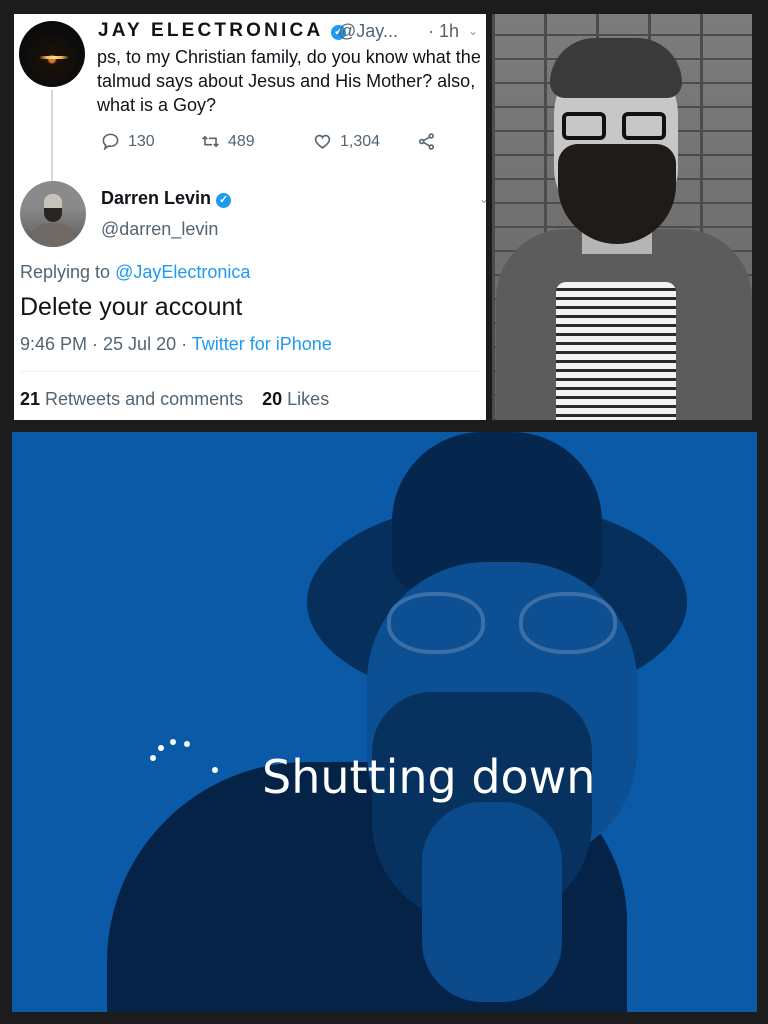 The image size is (768, 1024). I want to click on portrait-glasses-right-lens, so click(644, 126).